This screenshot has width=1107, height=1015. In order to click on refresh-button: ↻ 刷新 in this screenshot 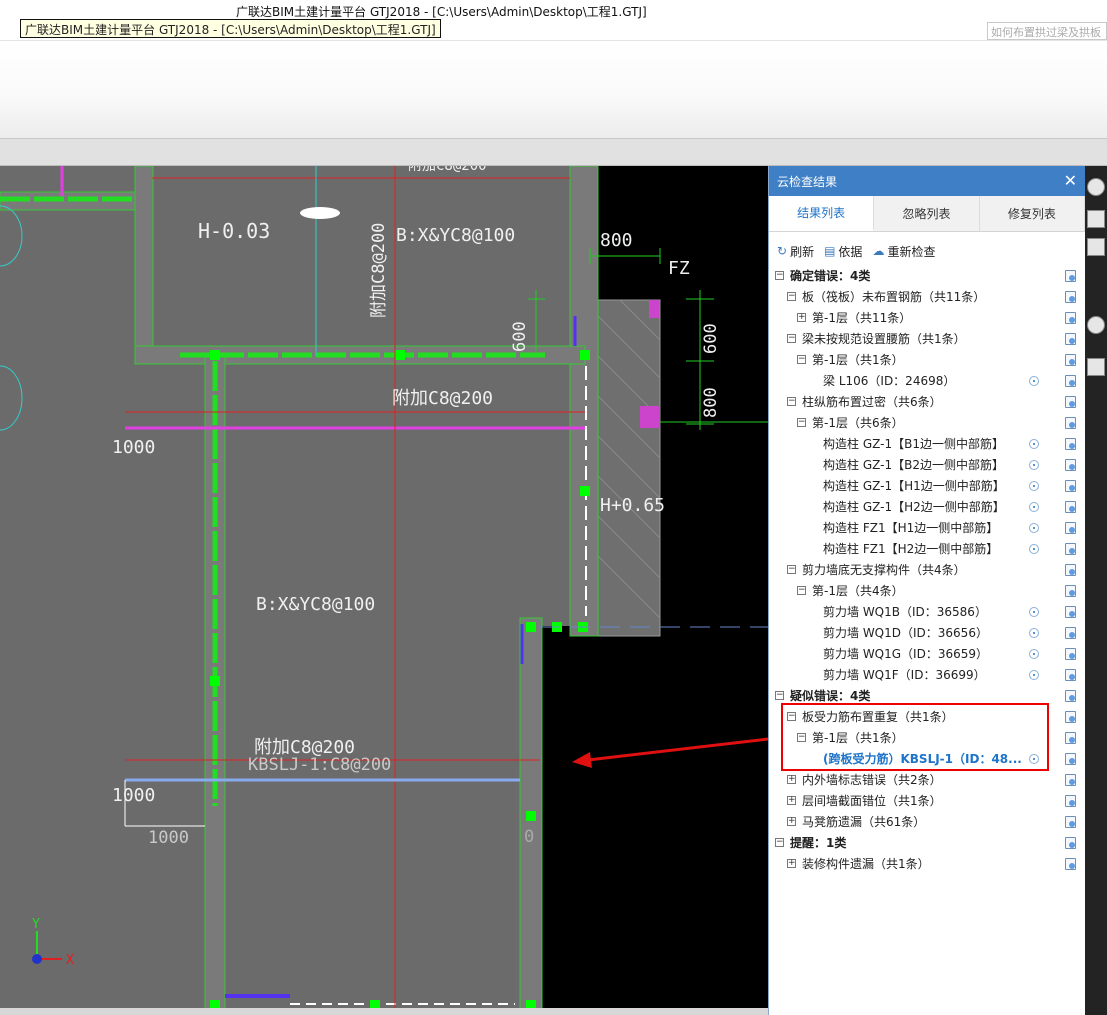, I will do `click(795, 251)`.